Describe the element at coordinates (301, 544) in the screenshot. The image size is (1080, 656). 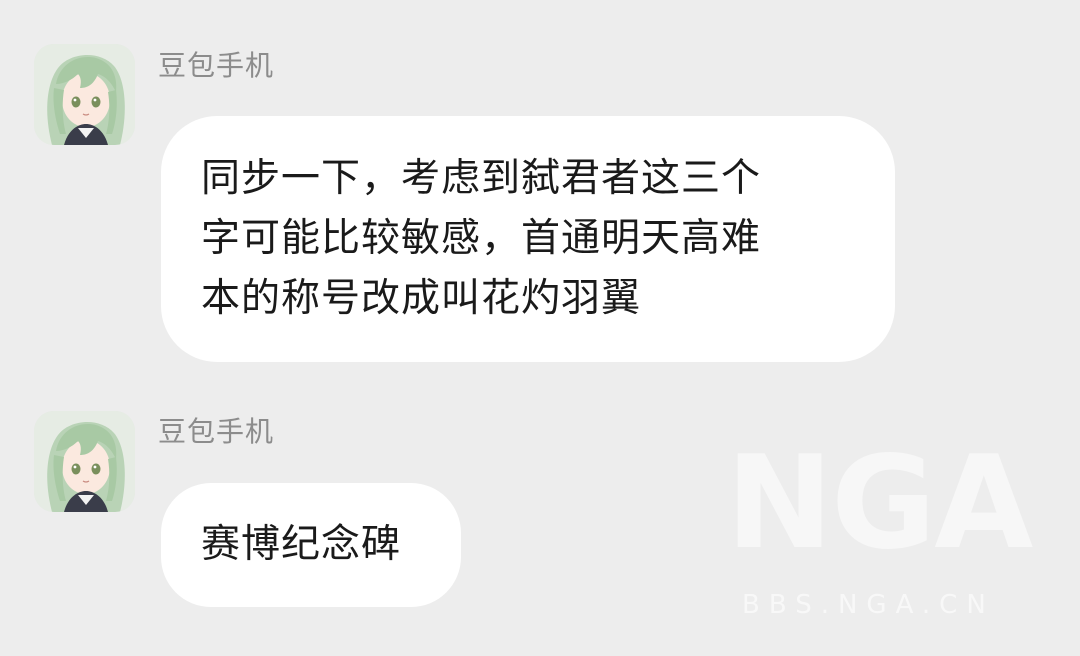
I see `message-text-line: 赛博纪念碑` at that location.